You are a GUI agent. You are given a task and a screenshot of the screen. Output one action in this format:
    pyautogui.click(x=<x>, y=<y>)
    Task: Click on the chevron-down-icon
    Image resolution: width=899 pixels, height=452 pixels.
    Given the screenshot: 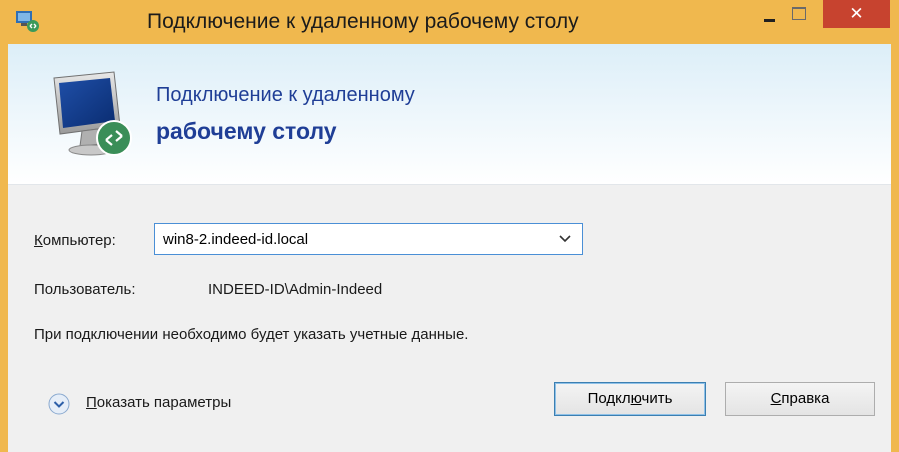 What is the action you would take?
    pyautogui.click(x=565, y=239)
    